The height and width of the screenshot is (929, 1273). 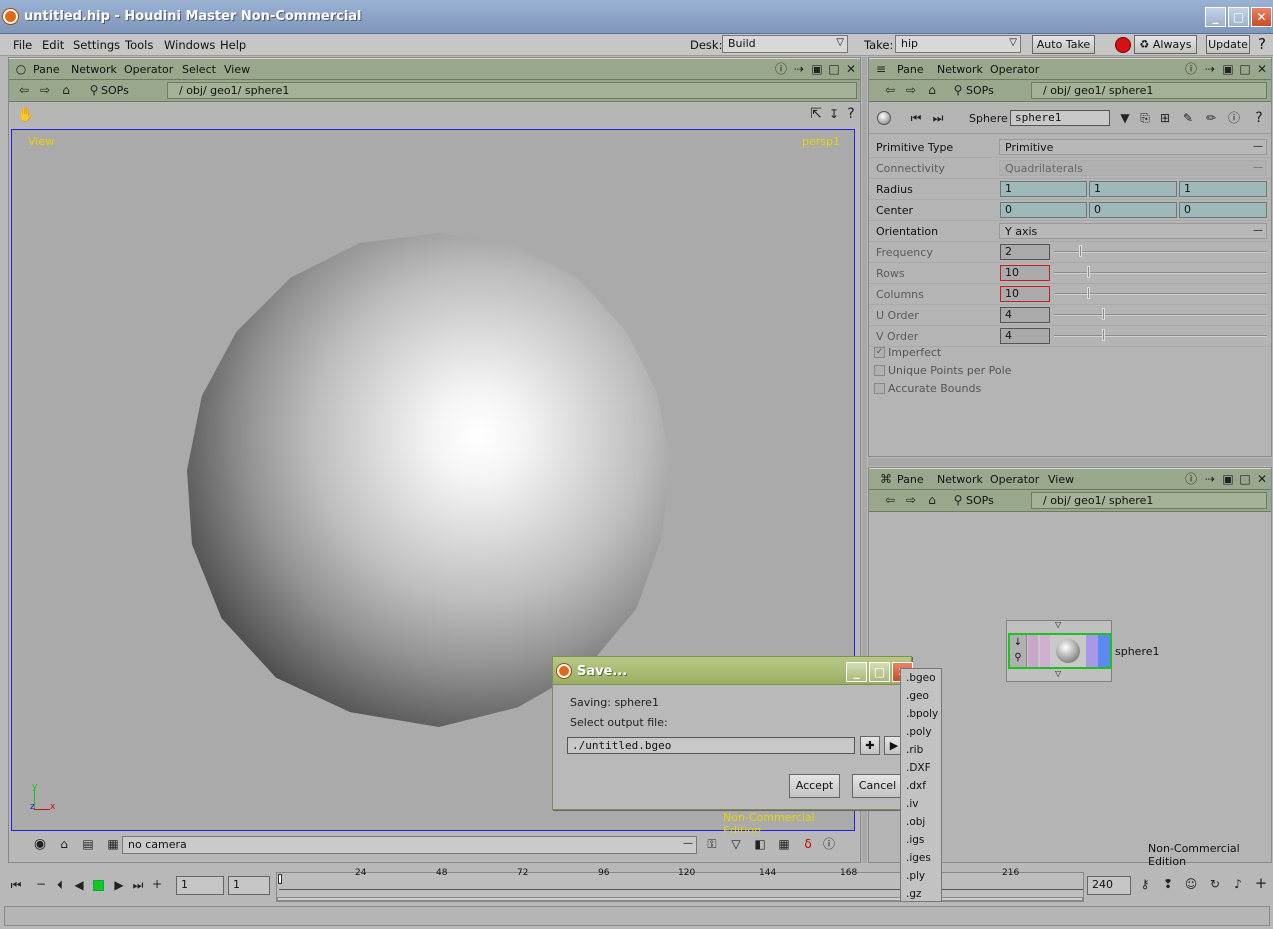 I want to click on step-forward-icon: +, so click(x=157, y=884).